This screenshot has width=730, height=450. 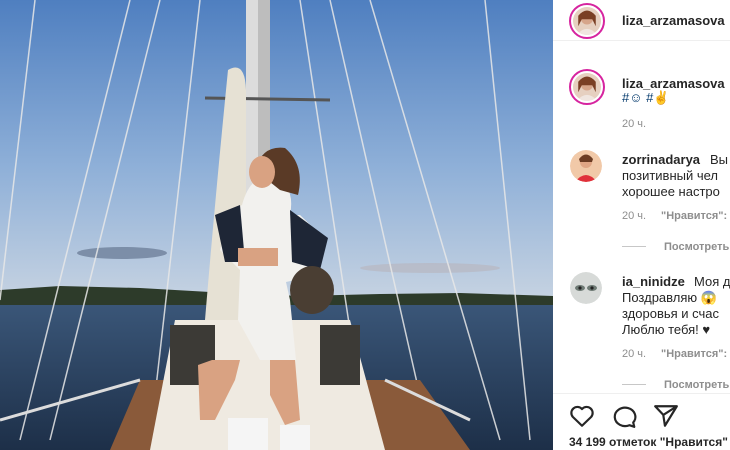 What do you see at coordinates (641, 421) in the screenshot?
I see `post-actions: 34 199 отметок "Нравится"` at bounding box center [641, 421].